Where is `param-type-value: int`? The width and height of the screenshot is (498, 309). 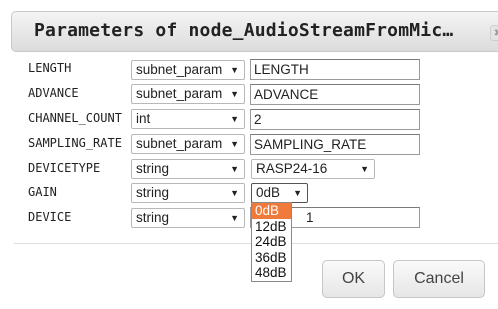 param-type-value: int is located at coordinates (143, 118).